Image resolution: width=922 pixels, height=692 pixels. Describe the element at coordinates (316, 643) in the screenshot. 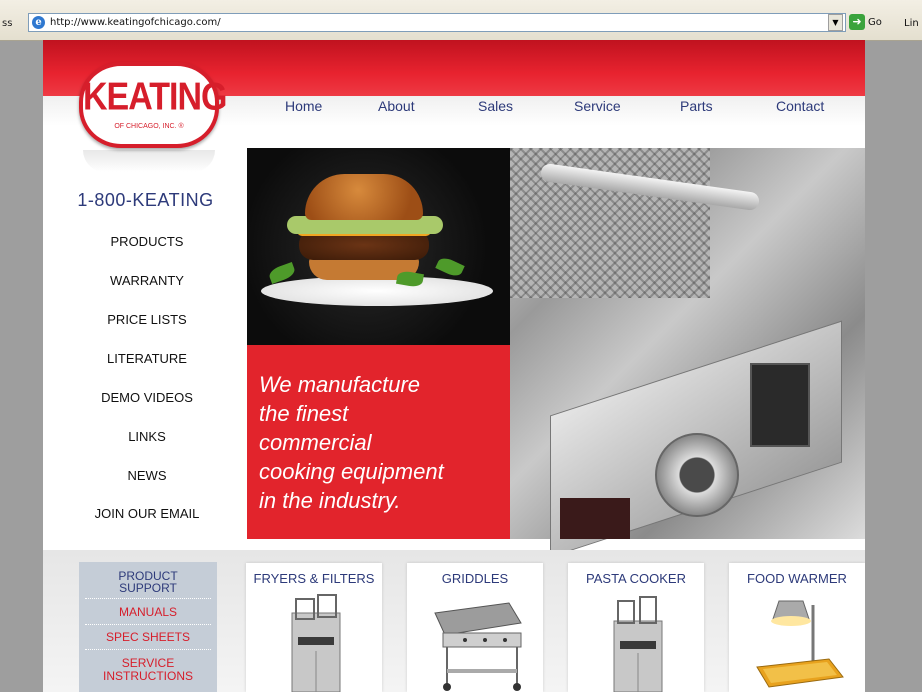

I see `fryer-product-image` at that location.